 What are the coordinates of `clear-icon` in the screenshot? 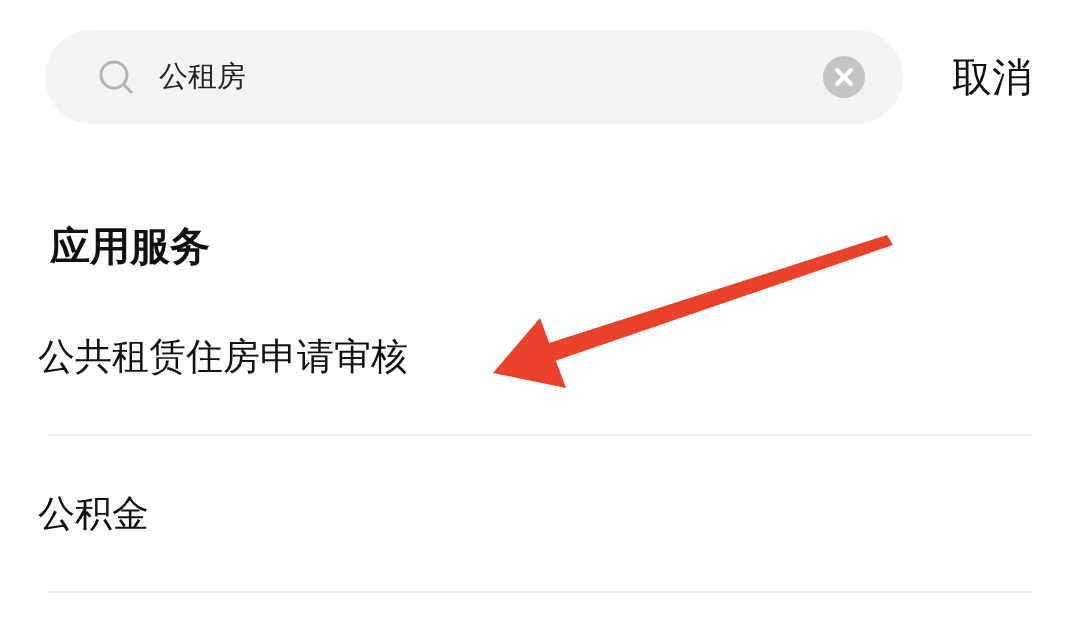 It's located at (844, 77).